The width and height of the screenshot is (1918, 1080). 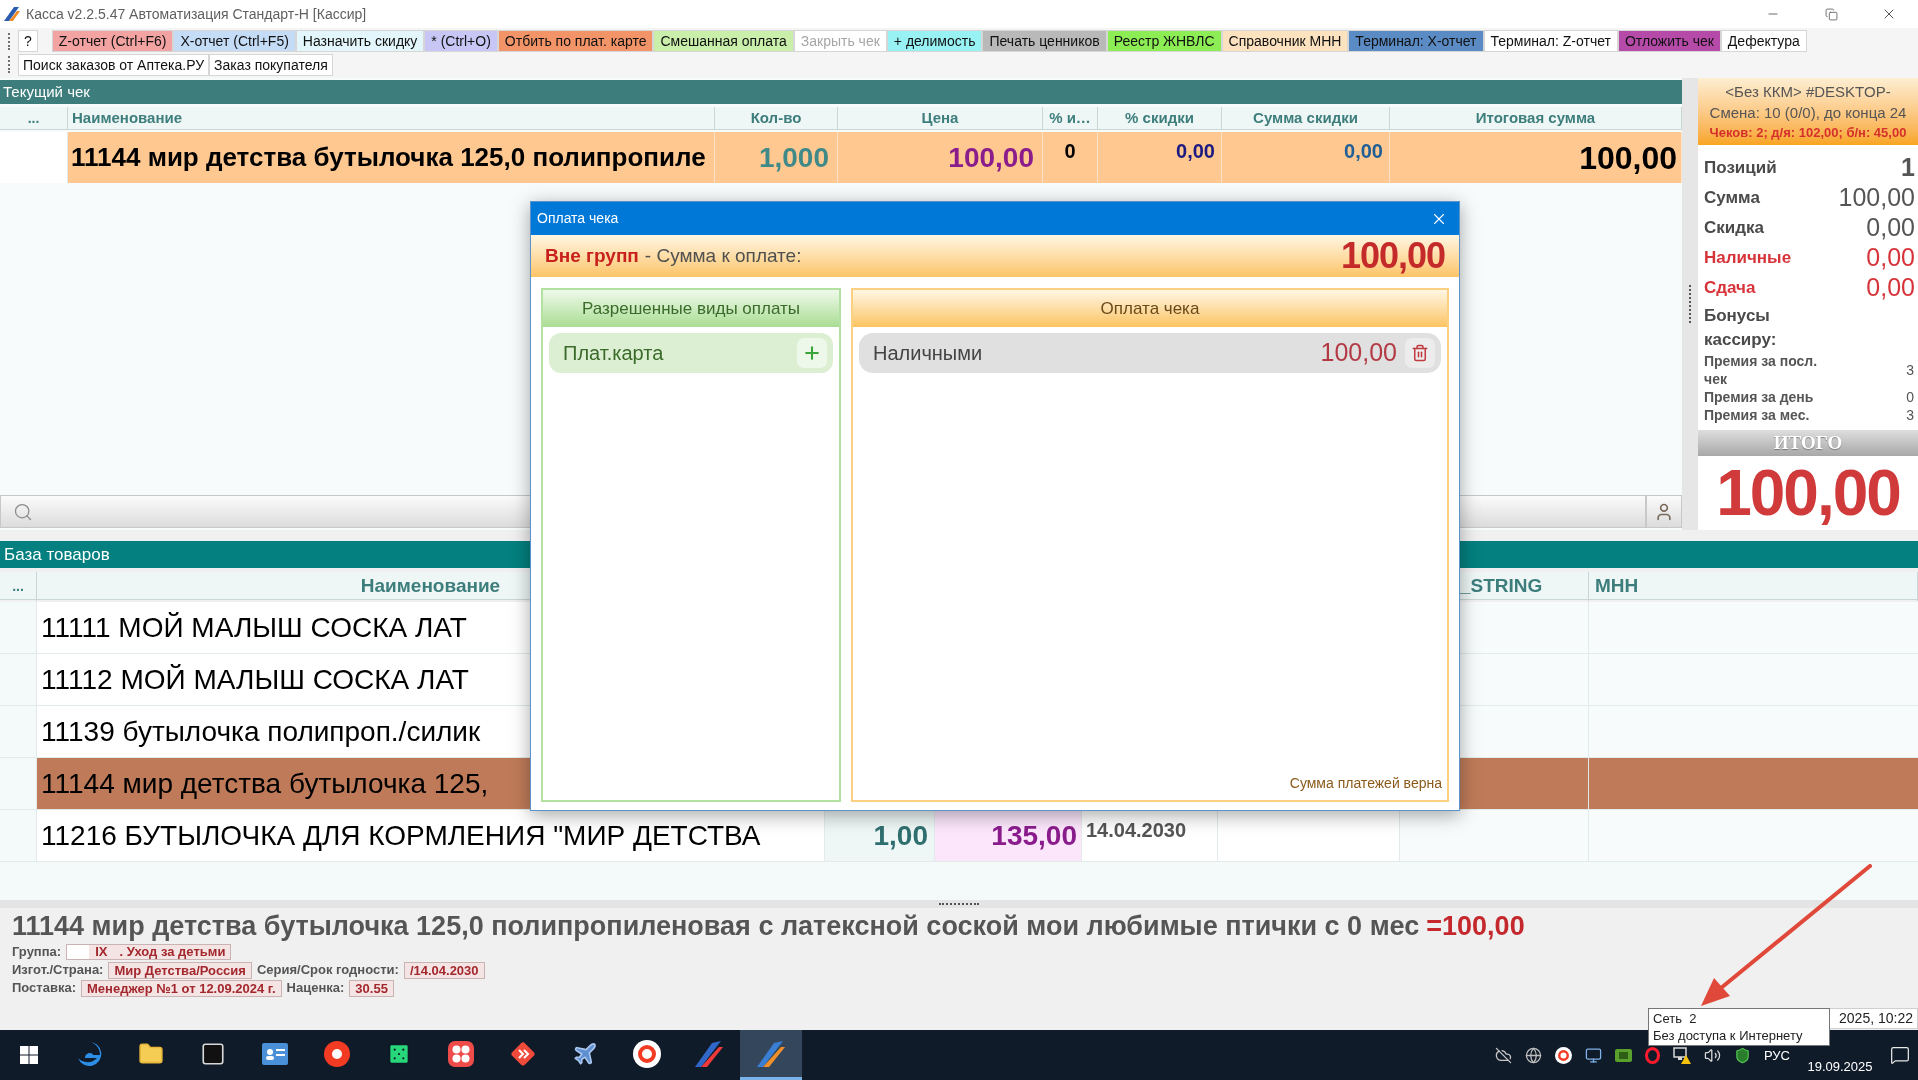 I want to click on table-cell: 0, so click(x=1070, y=157).